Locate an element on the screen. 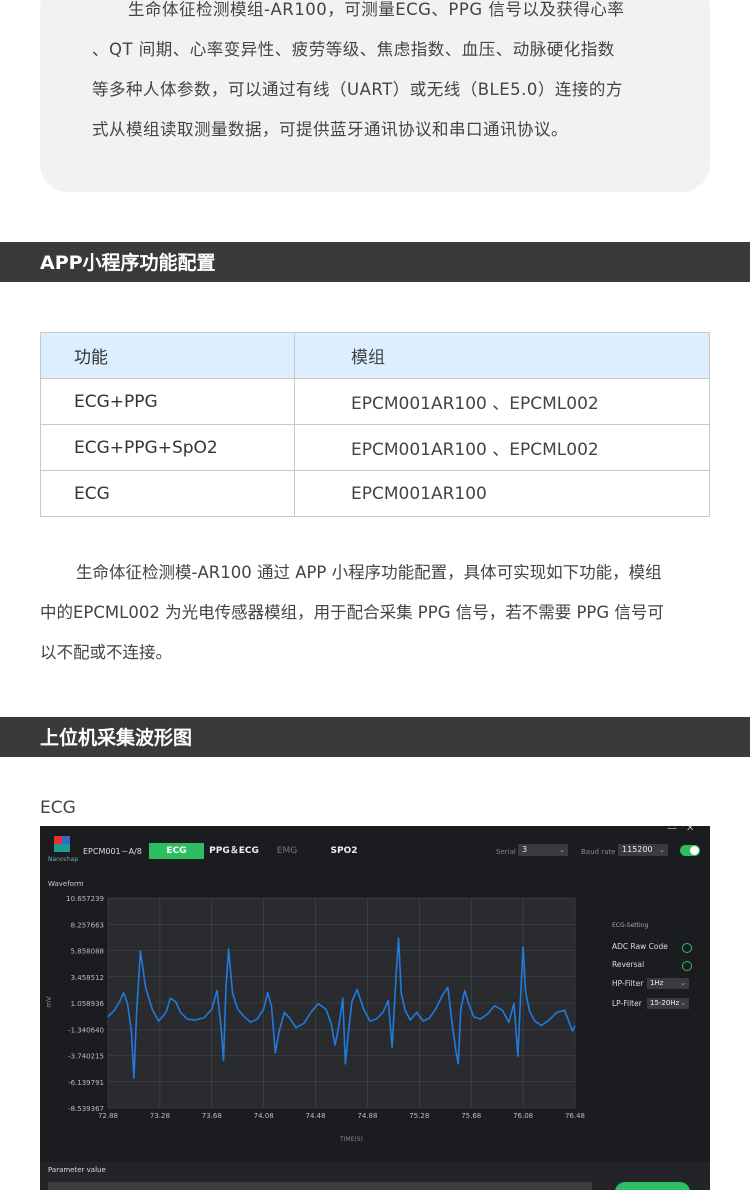 The width and height of the screenshot is (750, 1190). reversal-radio is located at coordinates (687, 966).